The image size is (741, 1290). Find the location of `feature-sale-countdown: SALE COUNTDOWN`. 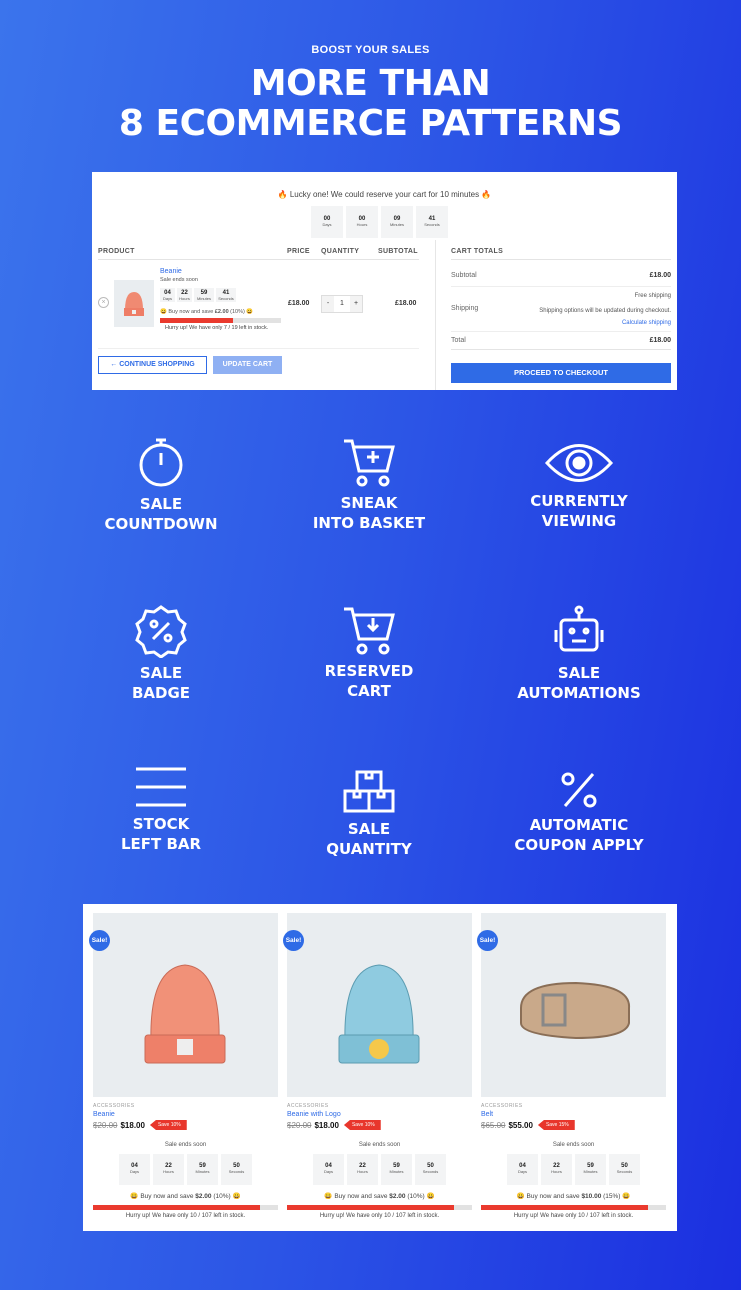

feature-sale-countdown: SALE COUNTDOWN is located at coordinates (161, 484).